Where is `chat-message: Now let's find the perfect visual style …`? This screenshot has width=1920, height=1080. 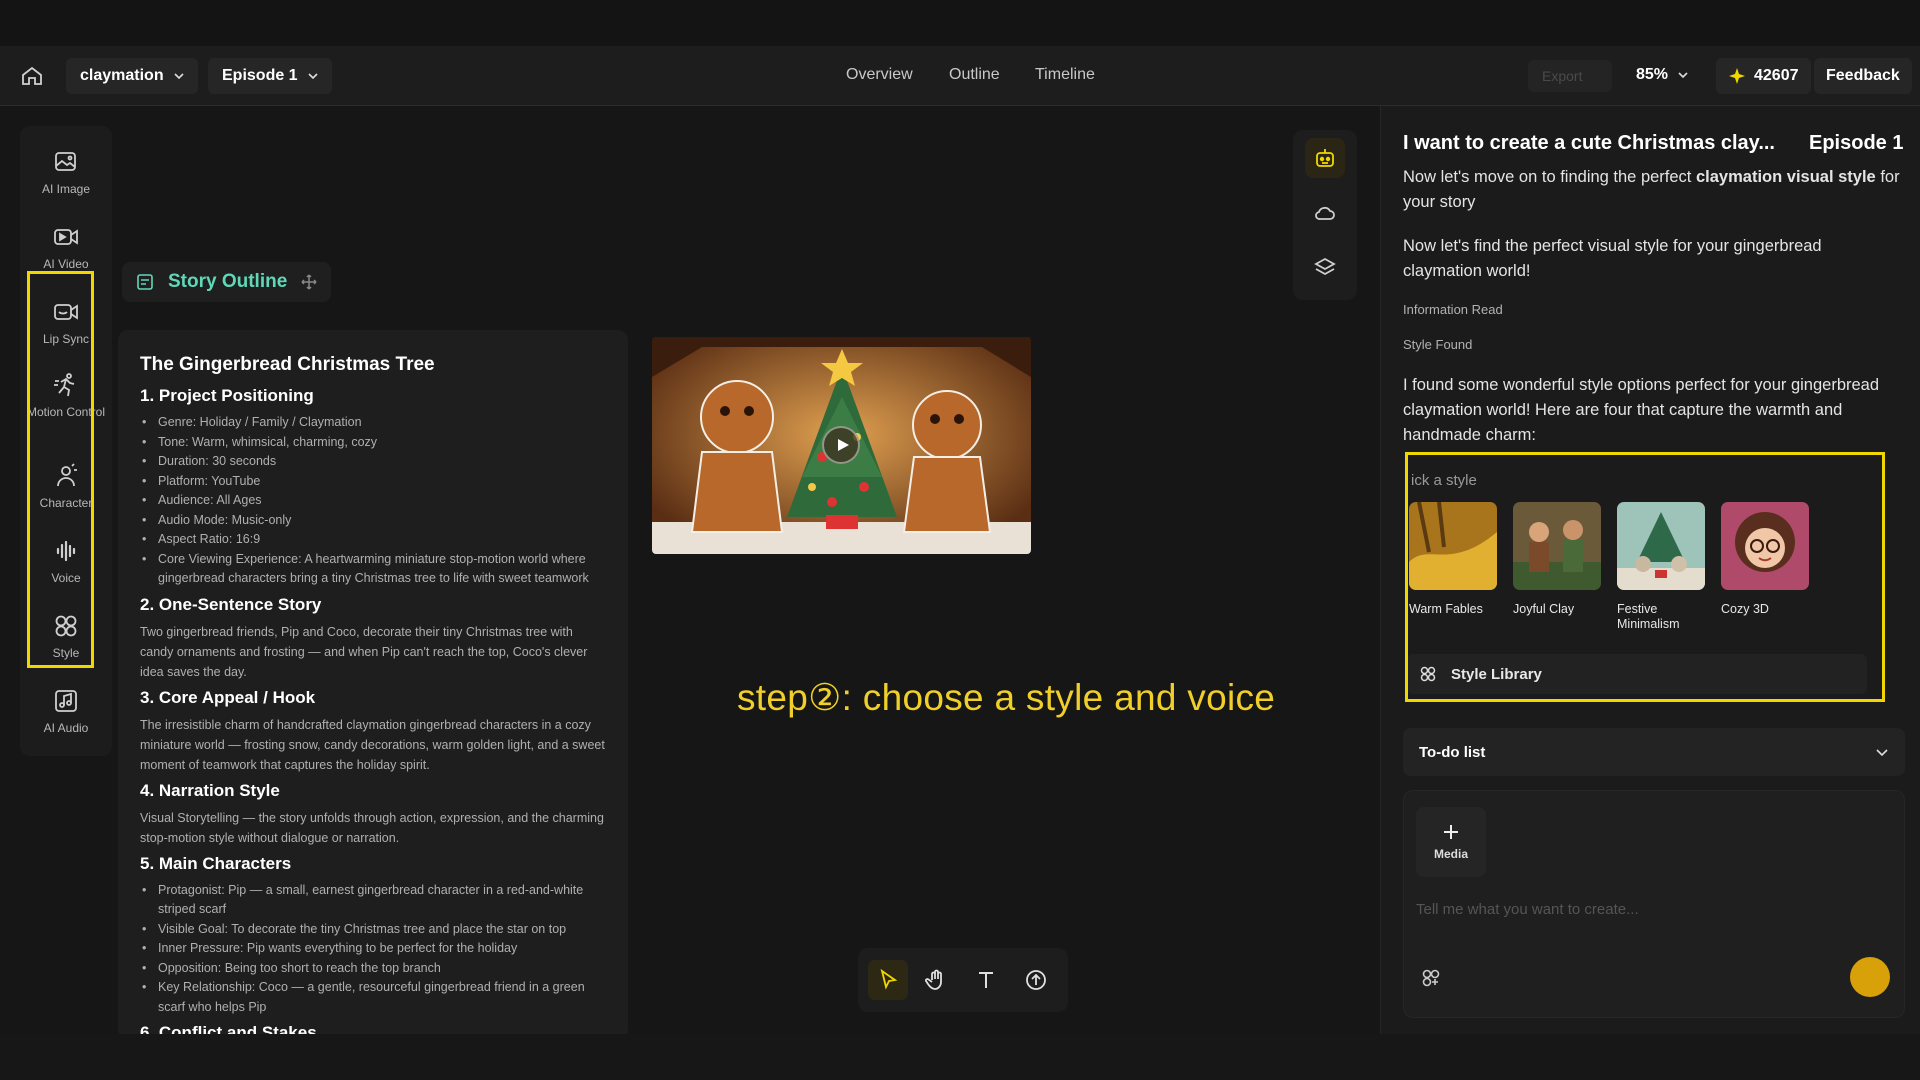 chat-message: Now let's find the perfect visual style … is located at coordinates (1612, 258).